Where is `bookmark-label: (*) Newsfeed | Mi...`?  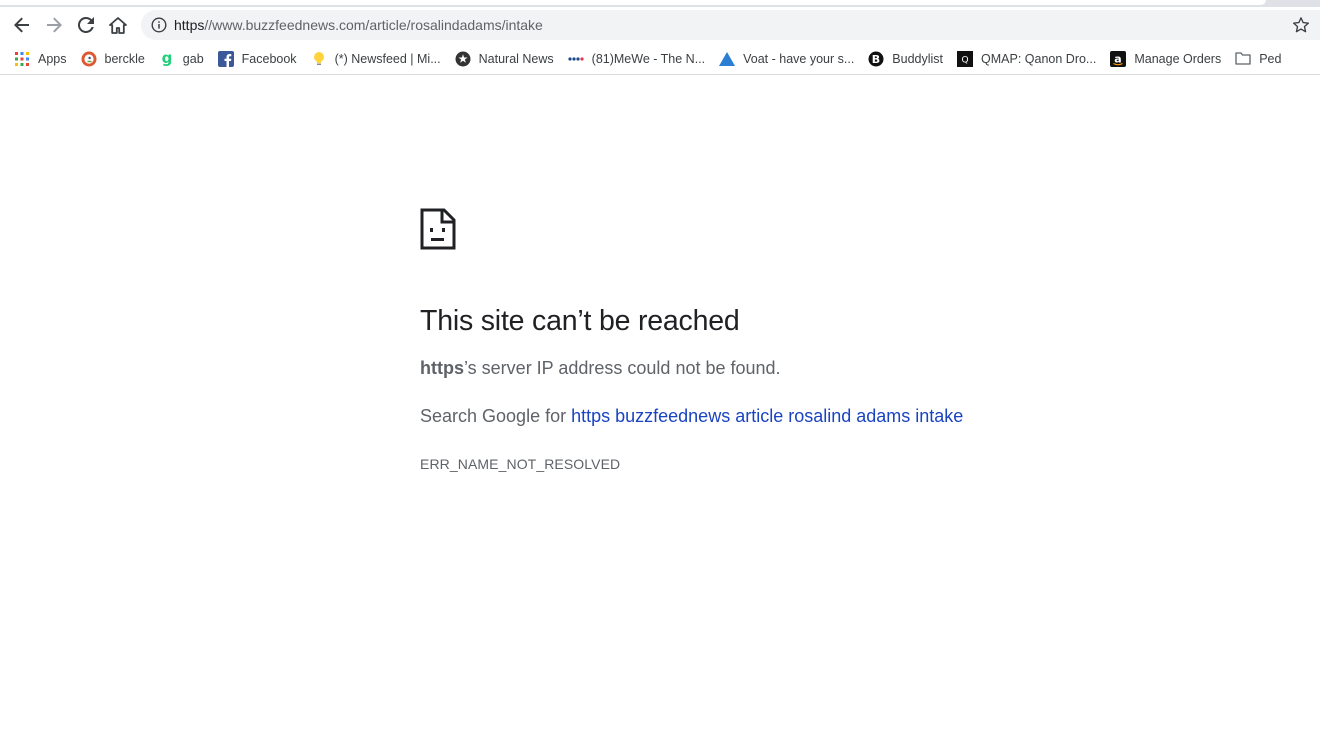 bookmark-label: (*) Newsfeed | Mi... is located at coordinates (387, 58).